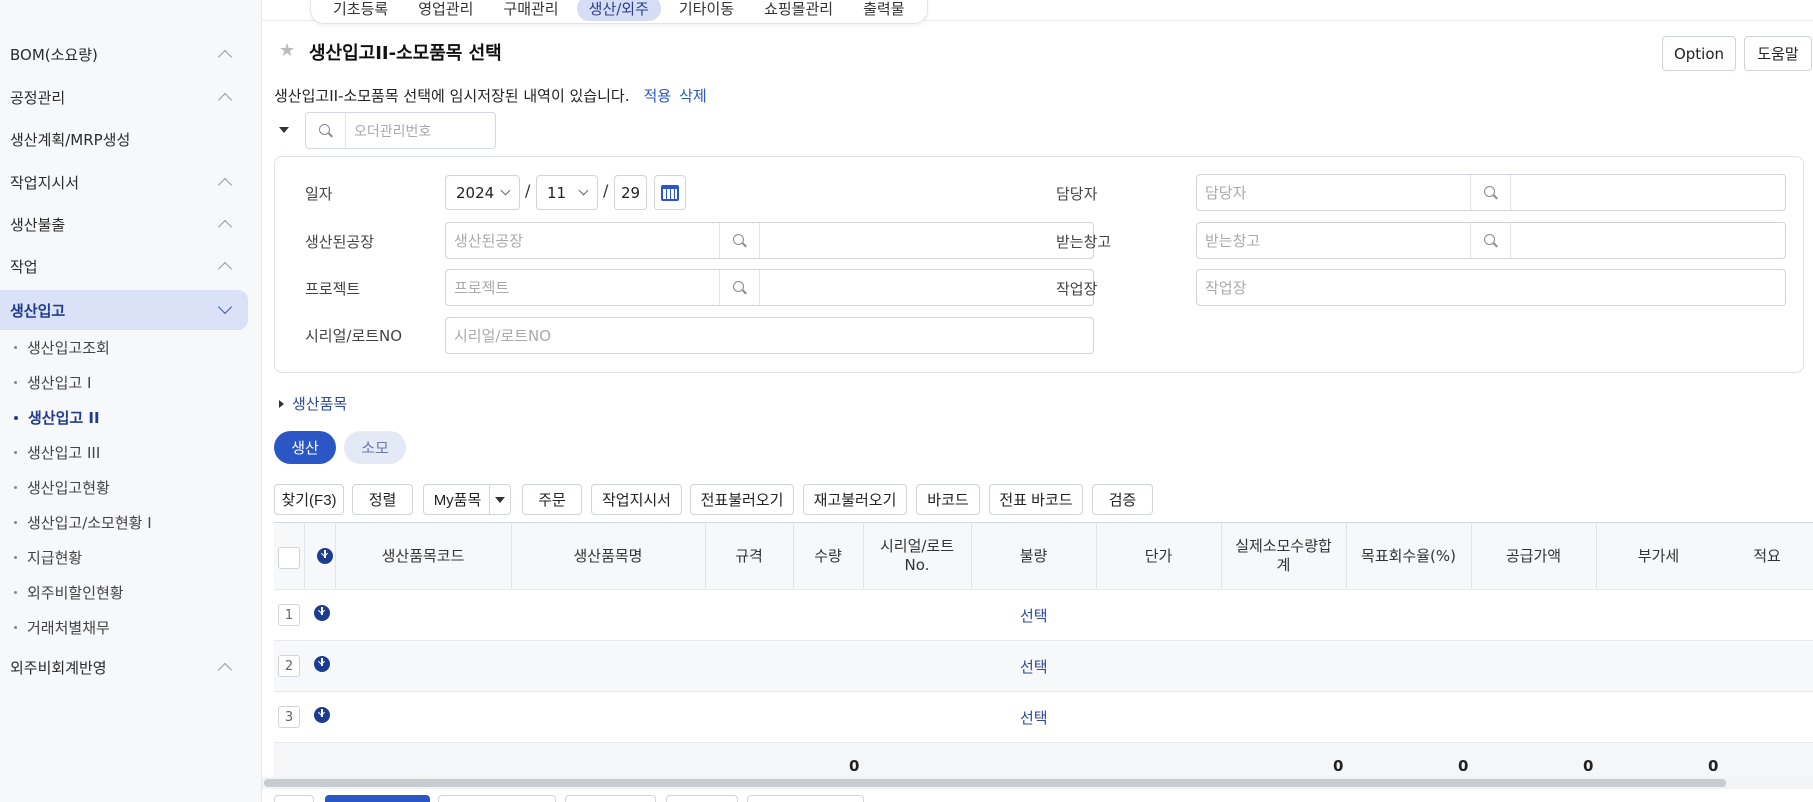 The image size is (1813, 802). What do you see at coordinates (124, 97) in the screenshot?
I see `sidebar-group-process: 공정관리` at bounding box center [124, 97].